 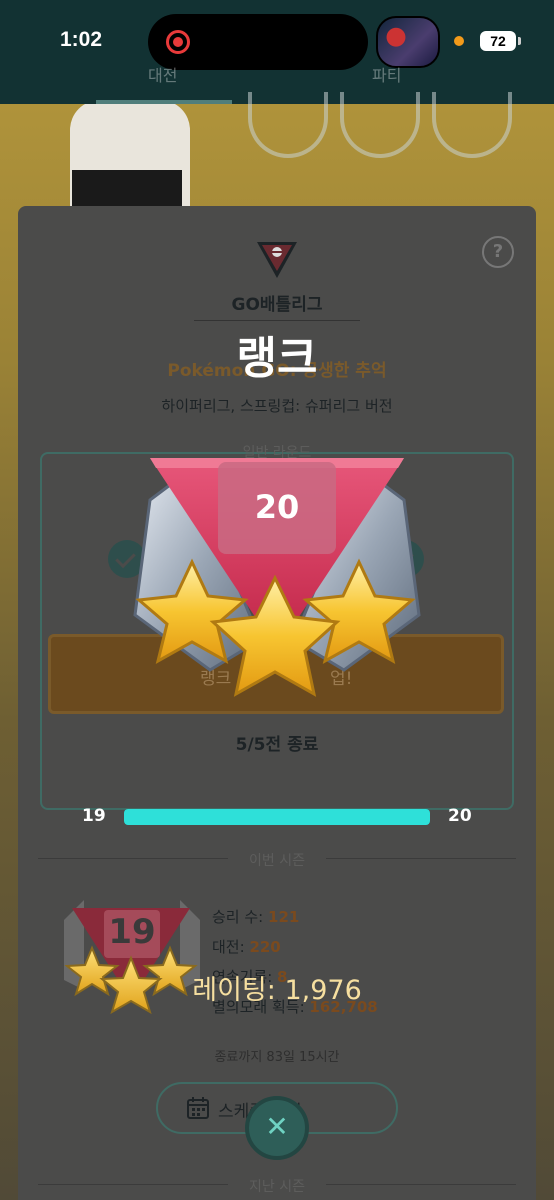 What do you see at coordinates (500, 41) in the screenshot?
I see `battery-icon: 72` at bounding box center [500, 41].